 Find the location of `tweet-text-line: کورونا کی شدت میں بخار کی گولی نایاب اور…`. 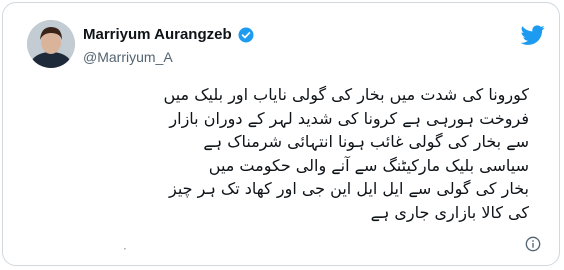

tweet-text-line: کورونا کی شدت میں بخار کی گولی نایاب اور… is located at coordinates (346, 94).